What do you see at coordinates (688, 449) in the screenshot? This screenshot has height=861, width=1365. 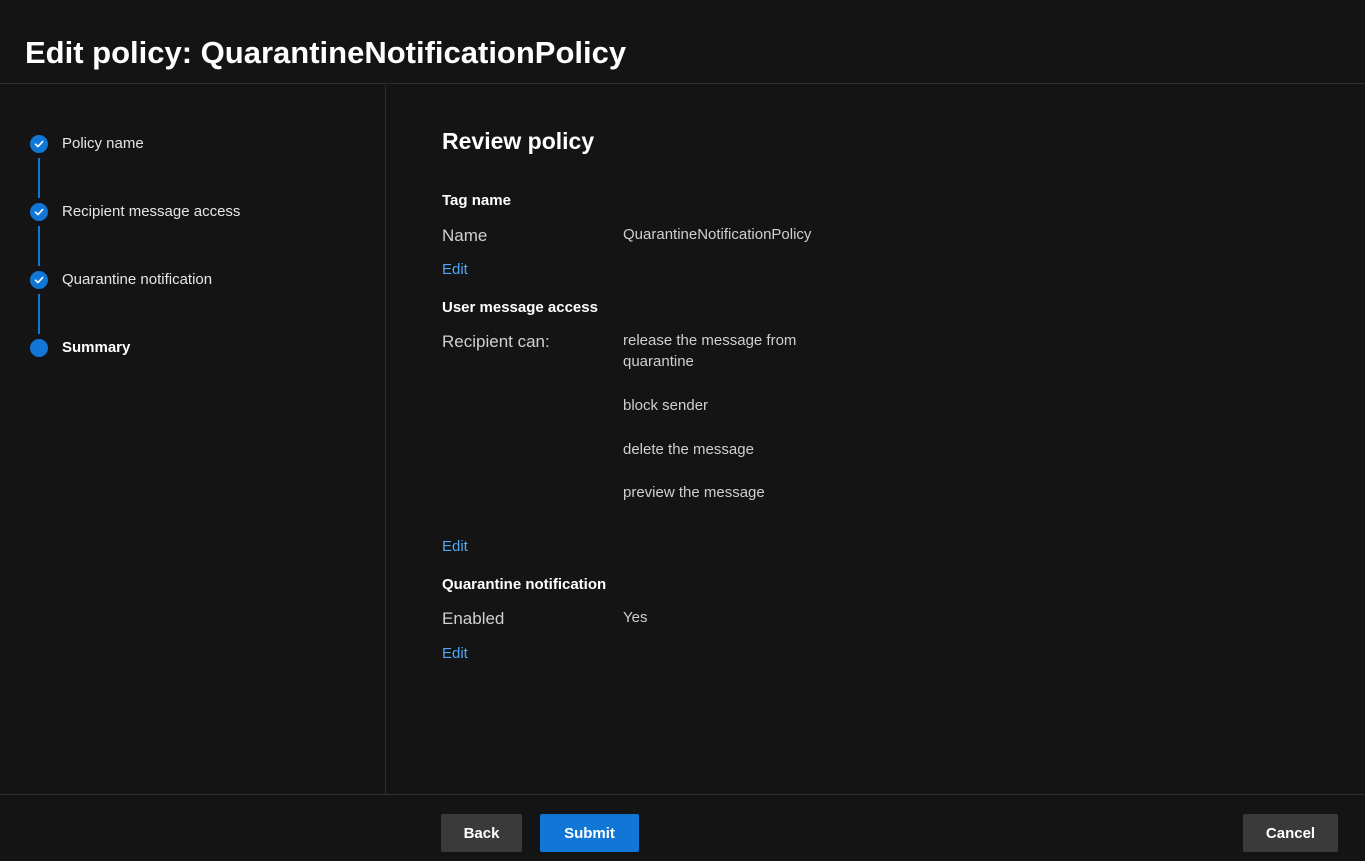 I see `permission-item: delete the message` at bounding box center [688, 449].